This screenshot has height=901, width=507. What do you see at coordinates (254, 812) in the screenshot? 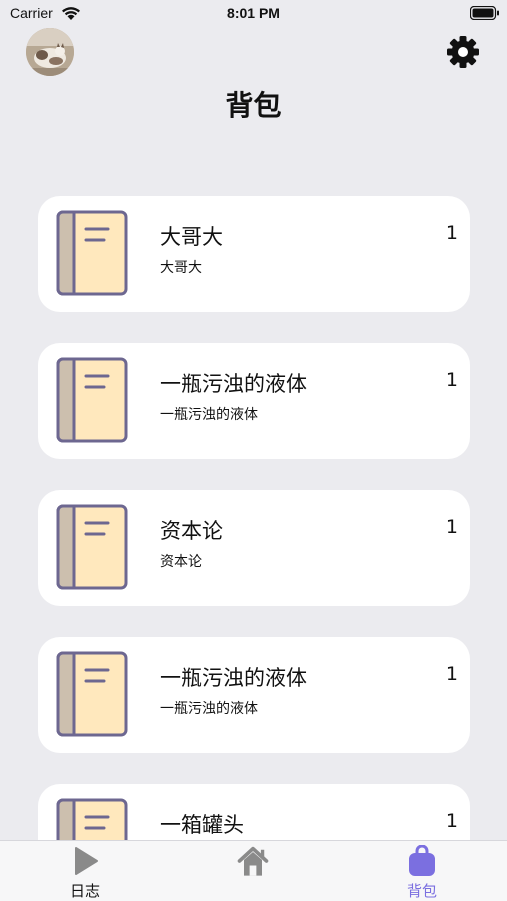
I see `list-item: 一箱罐头 1` at bounding box center [254, 812].